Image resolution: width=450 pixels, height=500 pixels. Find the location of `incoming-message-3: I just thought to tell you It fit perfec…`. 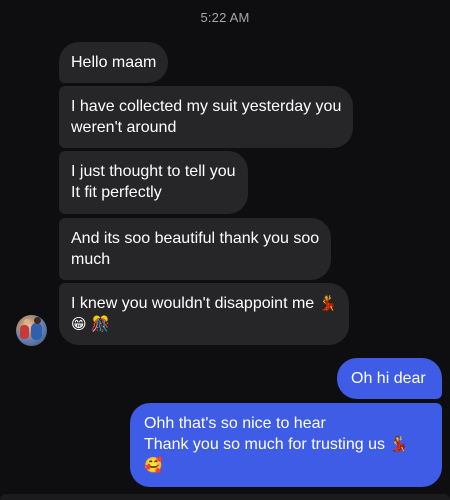

incoming-message-3: I just thought to tell you It fit perfec… is located at coordinates (153, 182).